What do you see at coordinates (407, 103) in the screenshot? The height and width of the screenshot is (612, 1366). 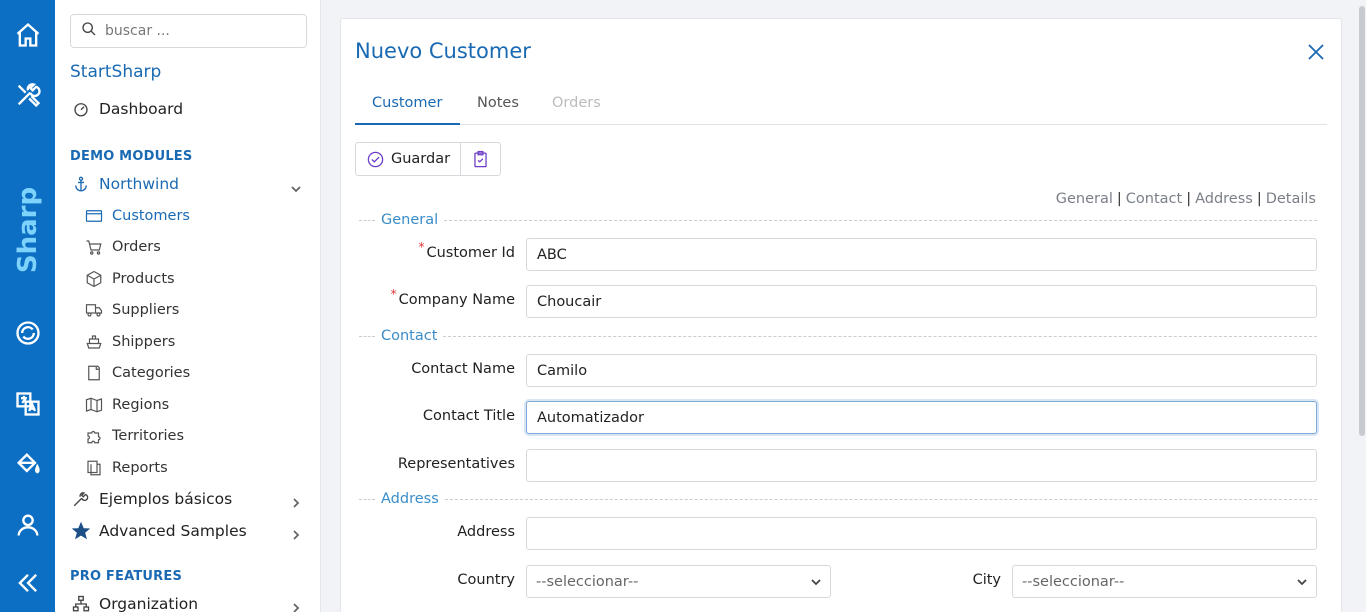 I see `tab-customer: Customer` at bounding box center [407, 103].